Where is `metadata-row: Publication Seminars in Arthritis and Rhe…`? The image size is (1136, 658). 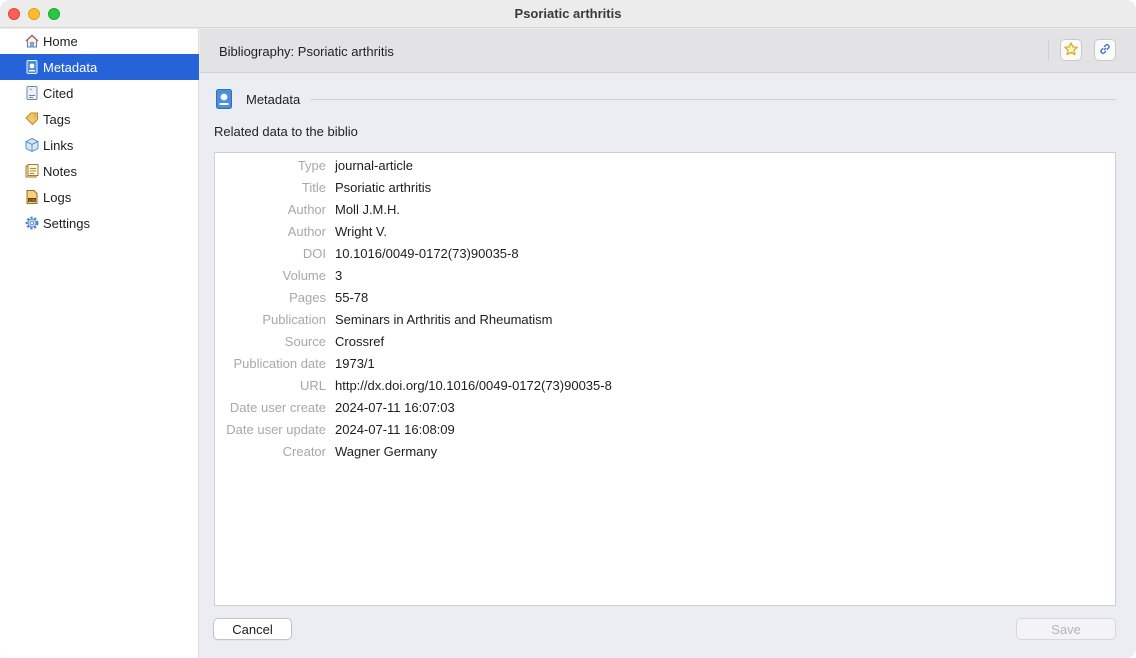
metadata-row: Publication Seminars in Arthritis and Rhe… is located at coordinates (665, 319).